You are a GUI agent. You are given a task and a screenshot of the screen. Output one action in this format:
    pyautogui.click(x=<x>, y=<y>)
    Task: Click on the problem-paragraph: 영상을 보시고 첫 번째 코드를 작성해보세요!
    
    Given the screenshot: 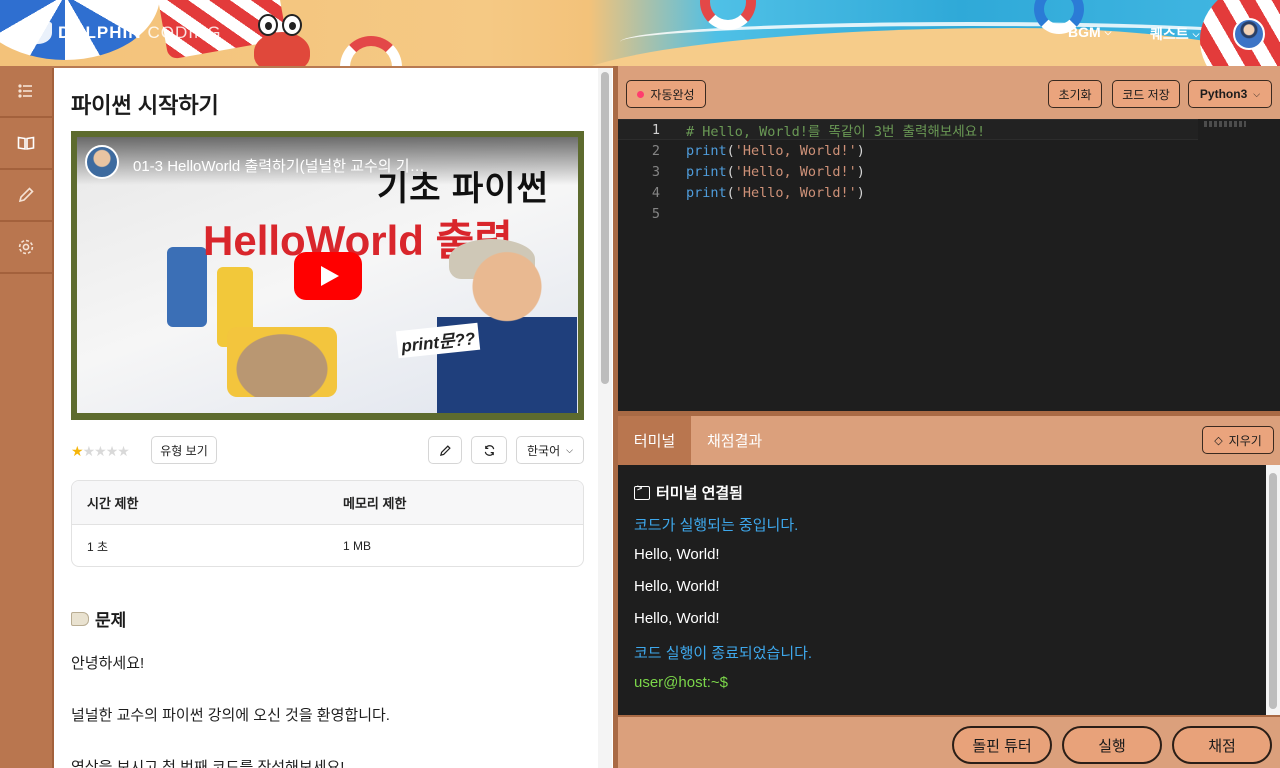 What is the action you would take?
    pyautogui.click(x=208, y=763)
    